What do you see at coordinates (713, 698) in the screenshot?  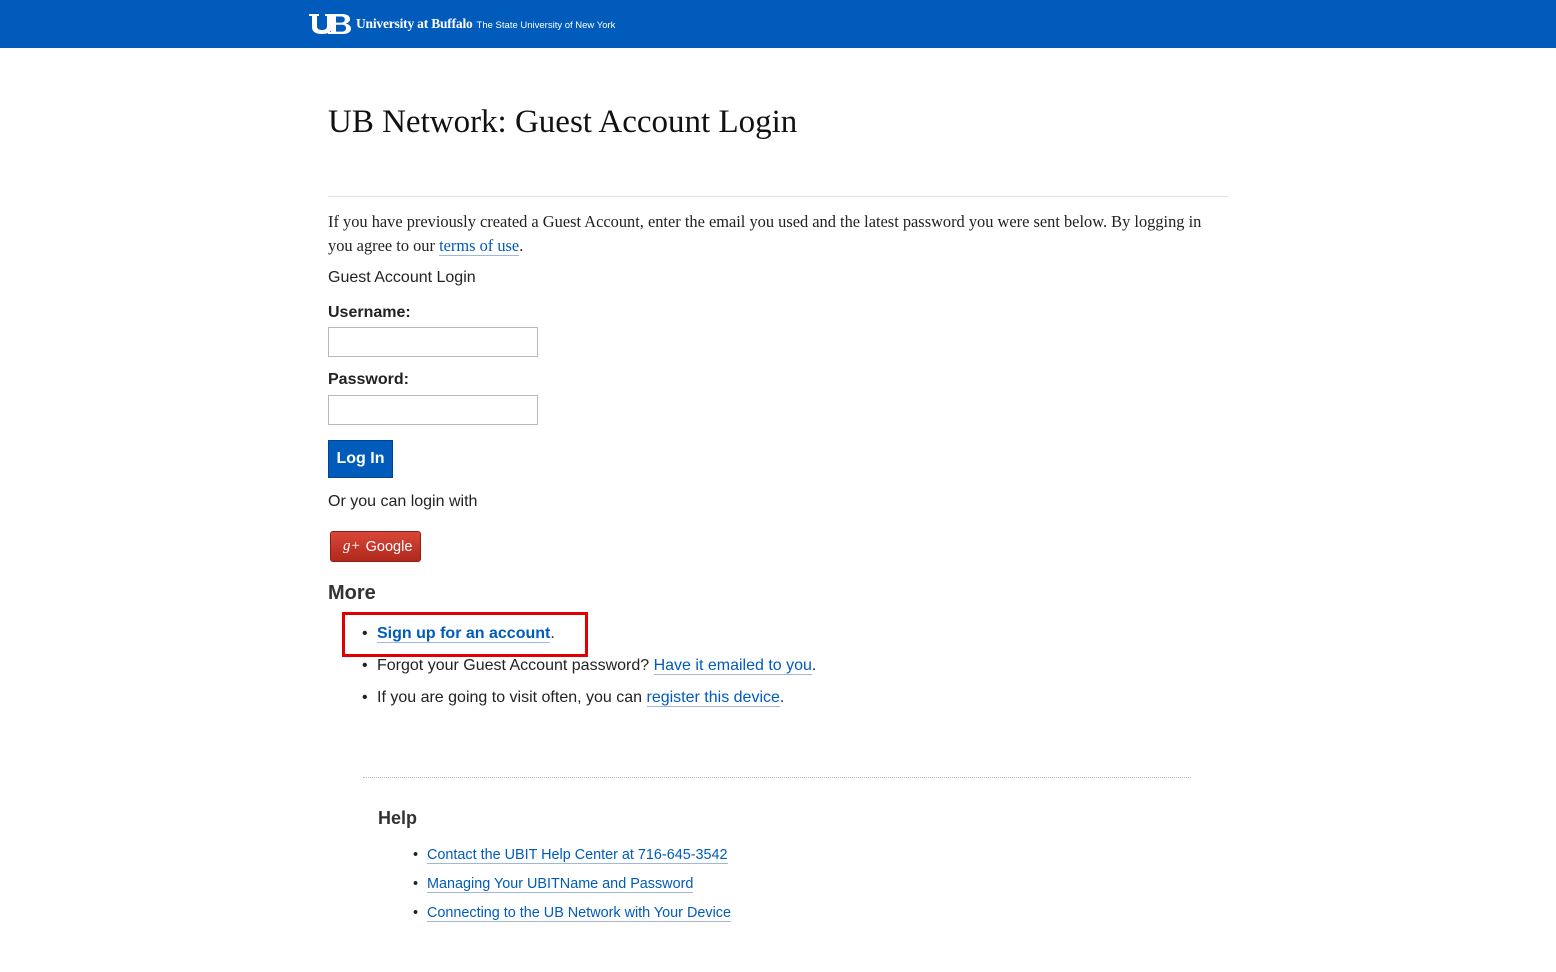 I see `register-device-link: register this device` at bounding box center [713, 698].